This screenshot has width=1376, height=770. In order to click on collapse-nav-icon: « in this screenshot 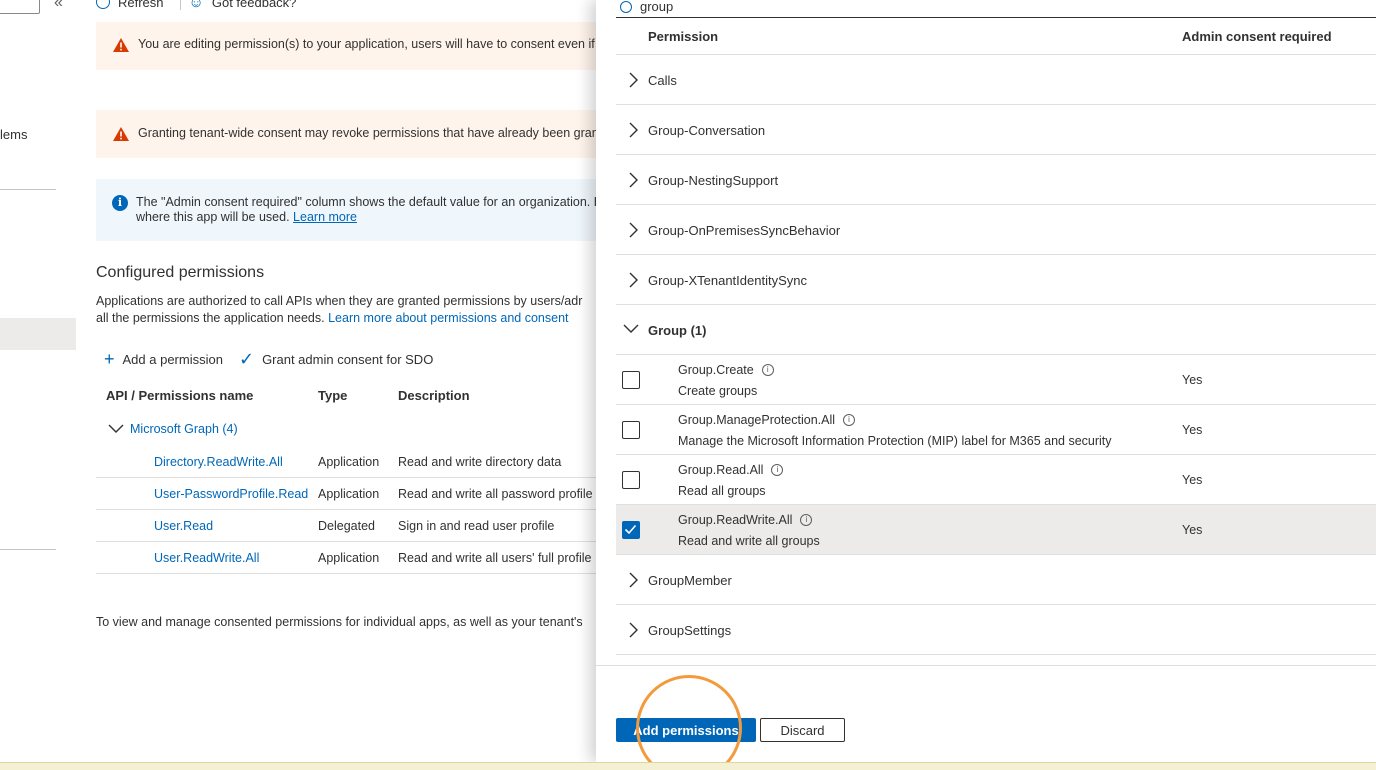, I will do `click(58, 6)`.